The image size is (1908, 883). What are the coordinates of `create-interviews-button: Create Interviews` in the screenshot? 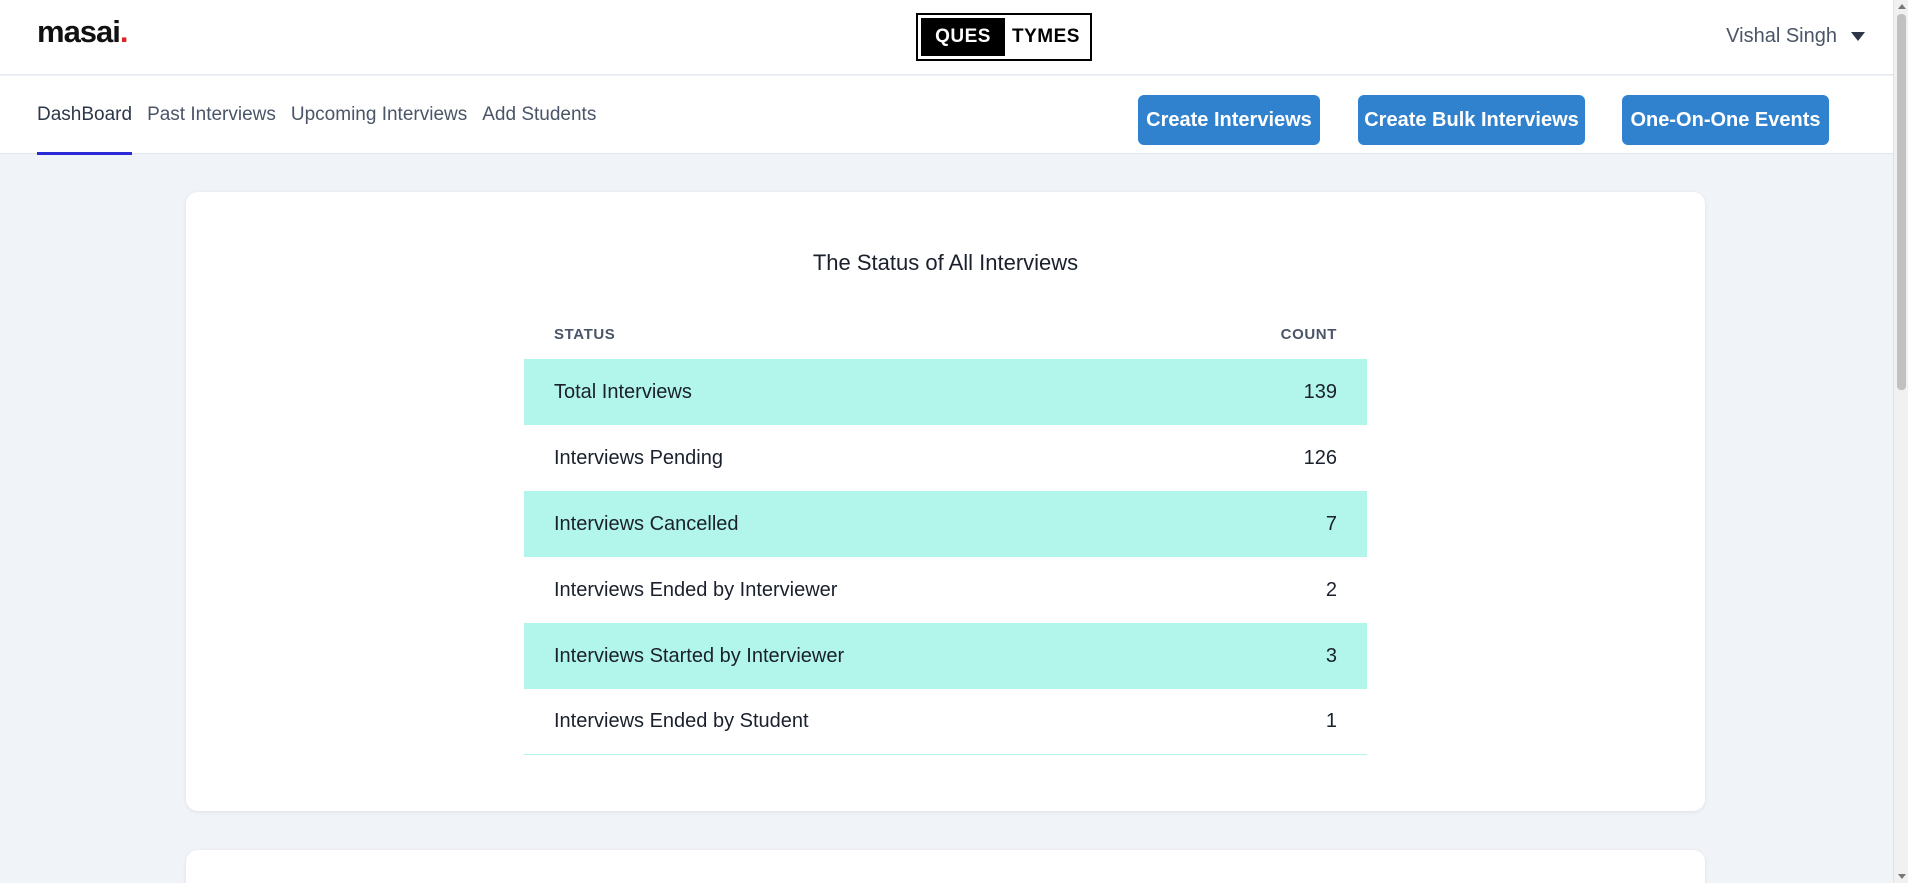 It's located at (1229, 120).